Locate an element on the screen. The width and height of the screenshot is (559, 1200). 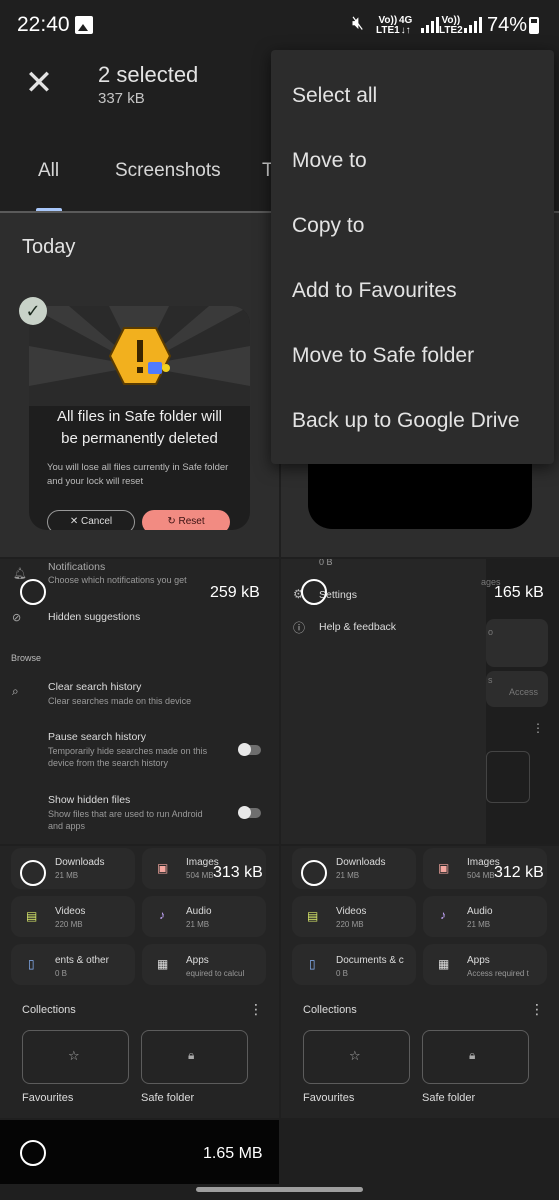
downloads-label: Downloads is located at coordinates (80, 862).